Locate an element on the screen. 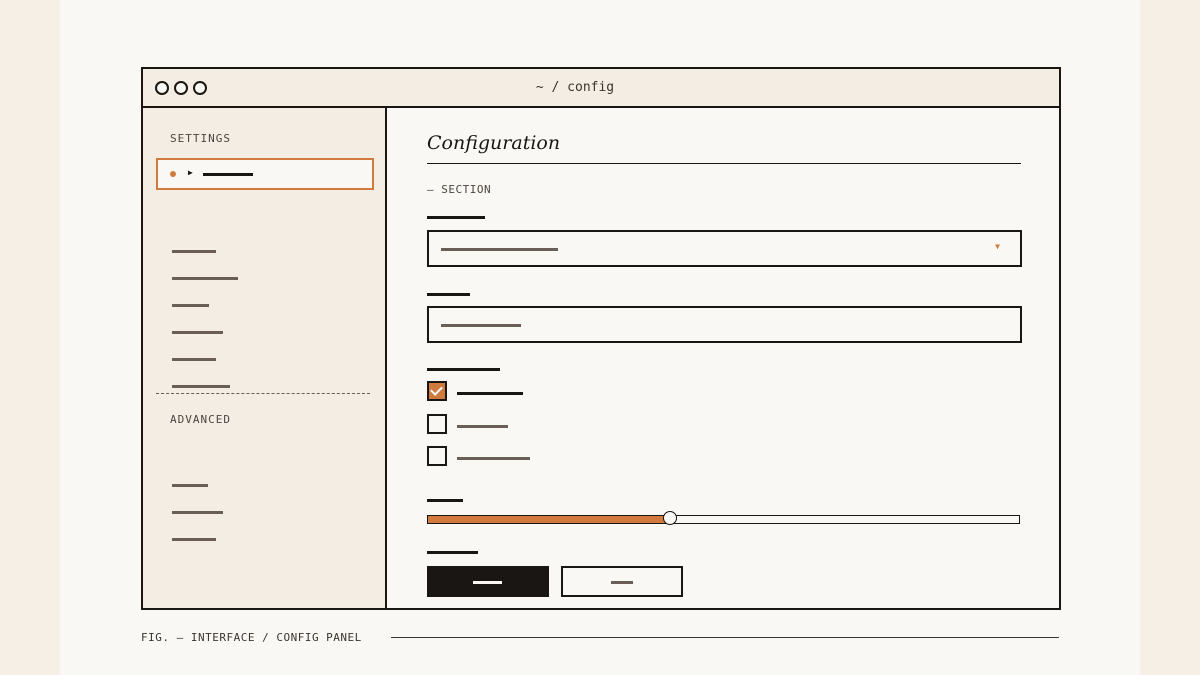 The image size is (1200, 675). primary-button is located at coordinates (488, 581).